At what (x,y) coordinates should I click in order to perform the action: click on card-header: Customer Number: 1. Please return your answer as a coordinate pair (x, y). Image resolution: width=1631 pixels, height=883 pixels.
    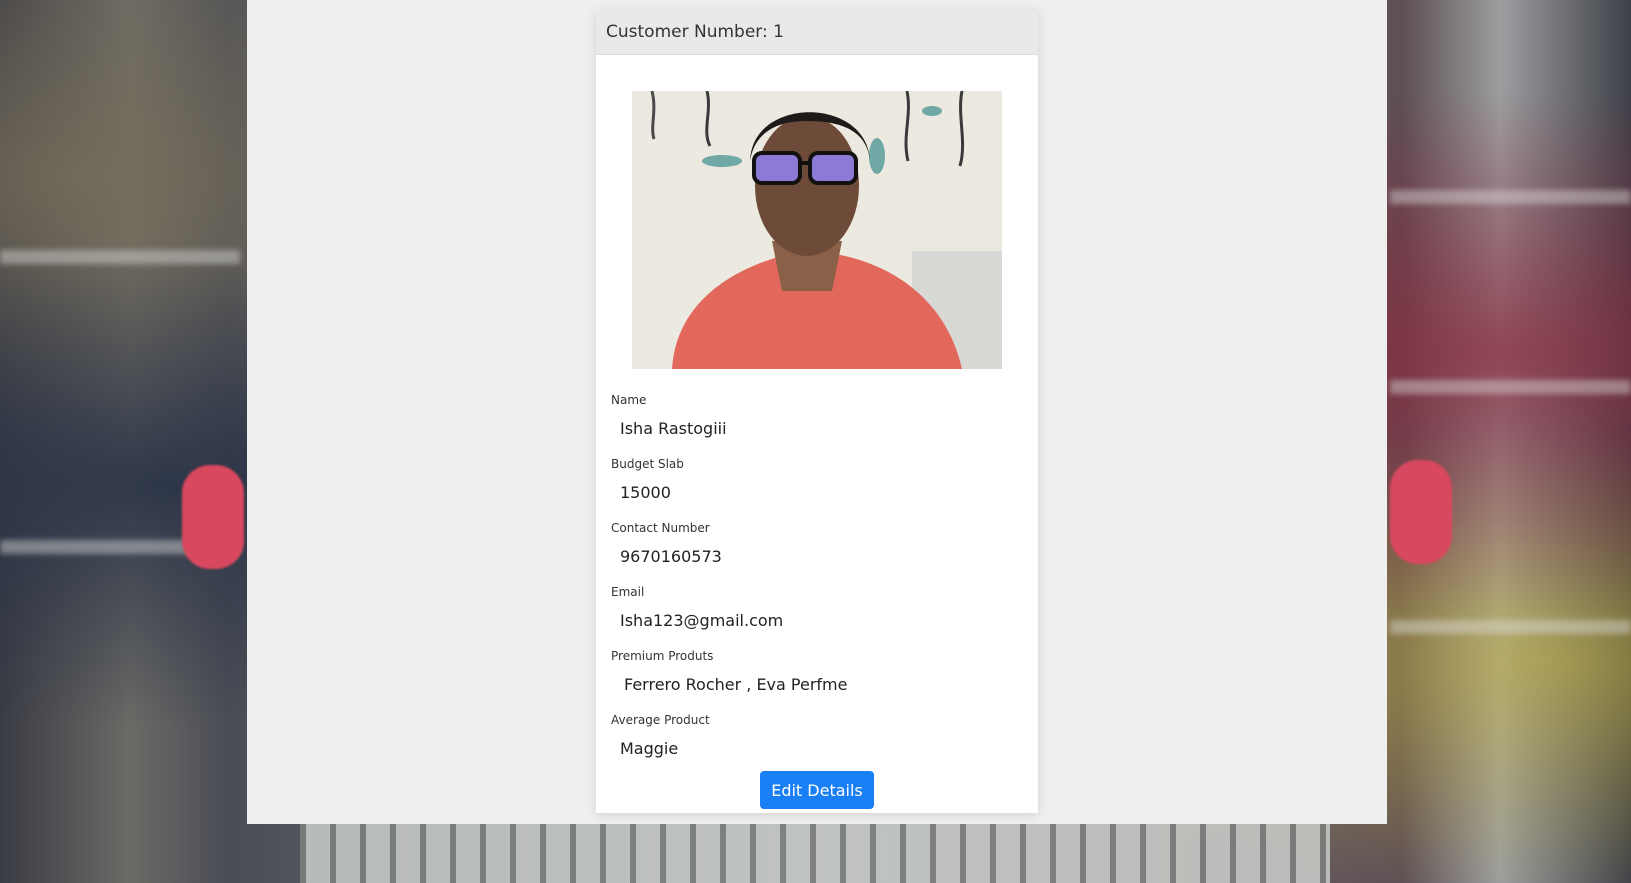
    Looking at the image, I should click on (817, 32).